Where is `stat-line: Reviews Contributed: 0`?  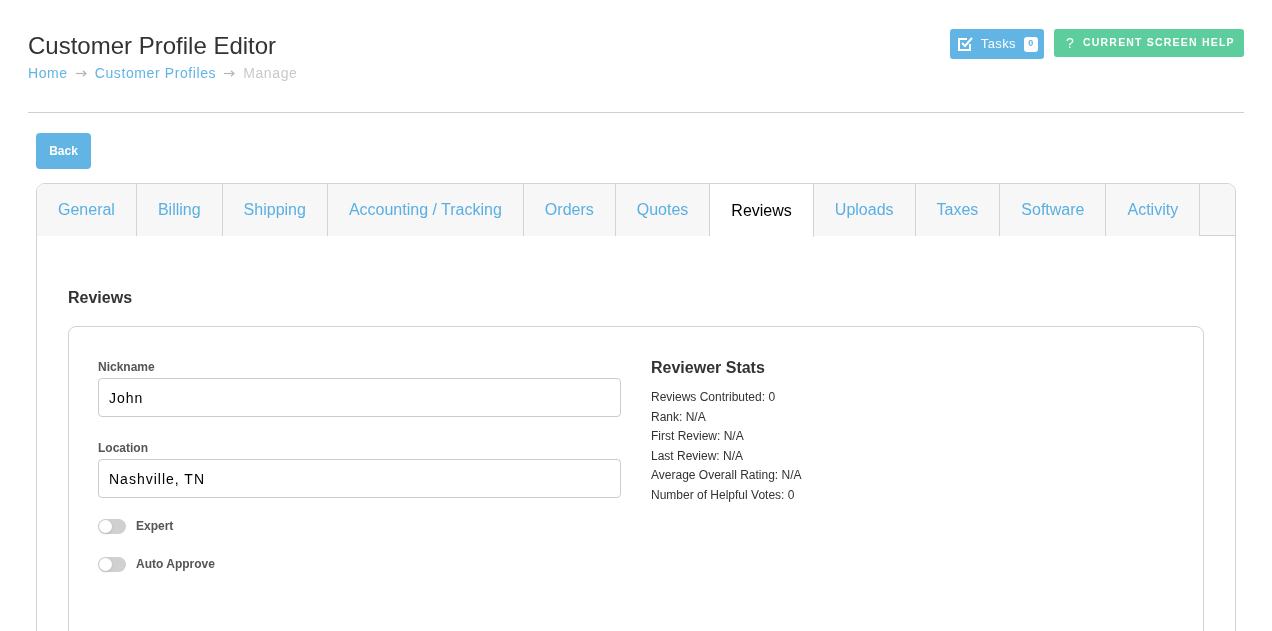
stat-line: Reviews Contributed: 0 is located at coordinates (713, 397).